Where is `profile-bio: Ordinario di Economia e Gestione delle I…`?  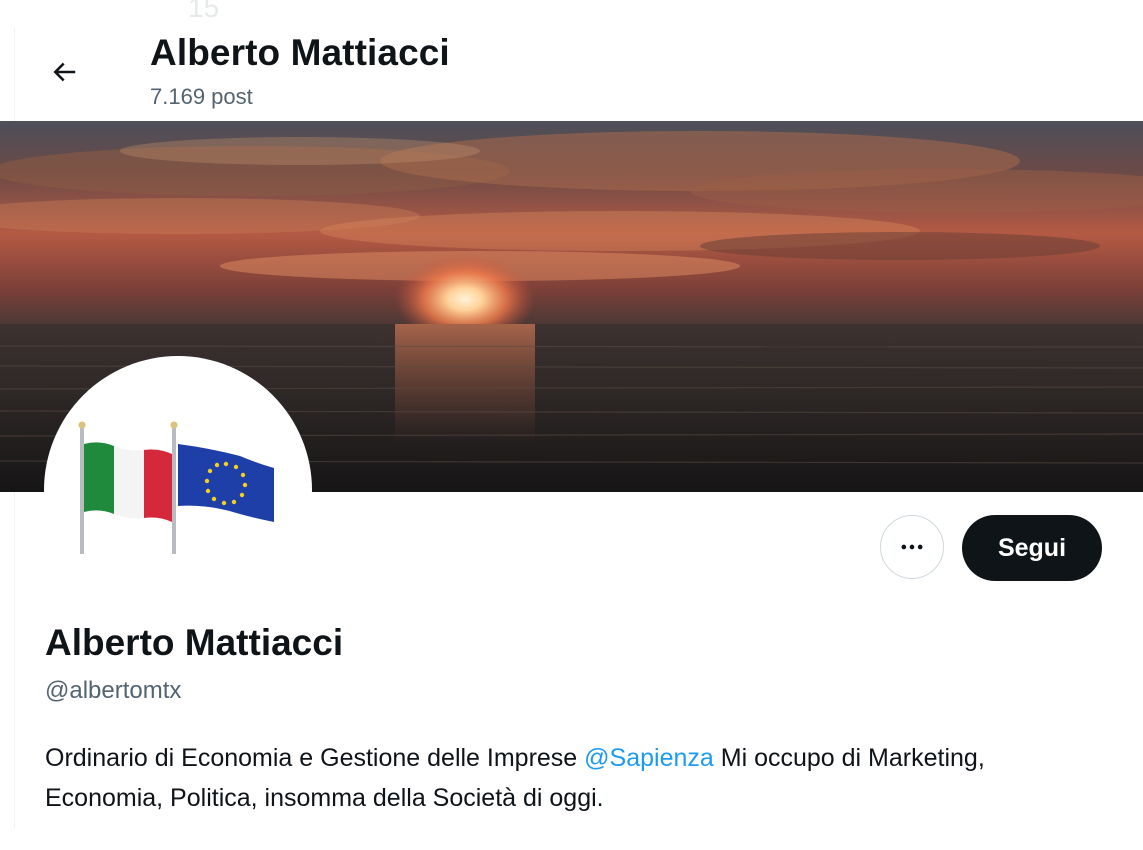
profile-bio: Ordinario di Economia e Gestione delle I… is located at coordinates (545, 778).